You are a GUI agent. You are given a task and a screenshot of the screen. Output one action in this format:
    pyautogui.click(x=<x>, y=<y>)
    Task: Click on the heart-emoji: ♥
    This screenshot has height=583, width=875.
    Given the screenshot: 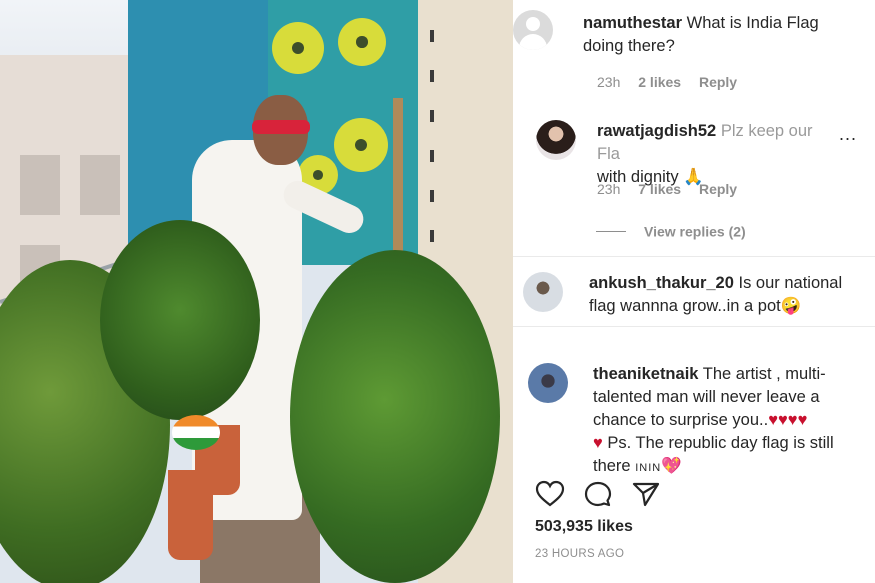 What is the action you would take?
    pyautogui.click(x=598, y=443)
    